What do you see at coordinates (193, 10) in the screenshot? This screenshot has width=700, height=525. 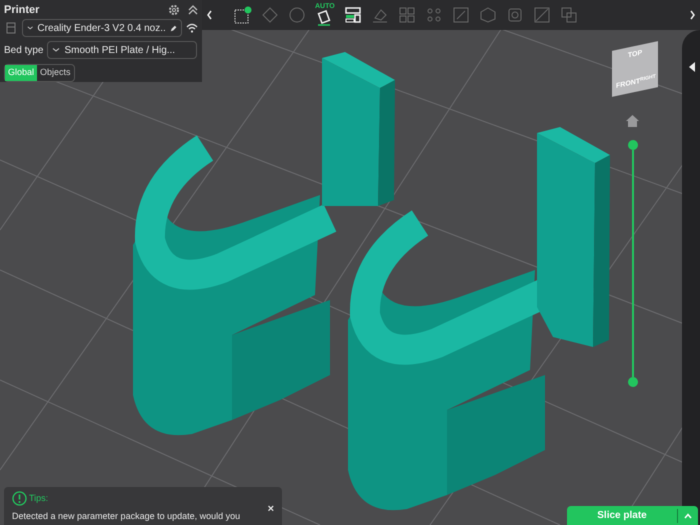 I see `collapse-icon` at bounding box center [193, 10].